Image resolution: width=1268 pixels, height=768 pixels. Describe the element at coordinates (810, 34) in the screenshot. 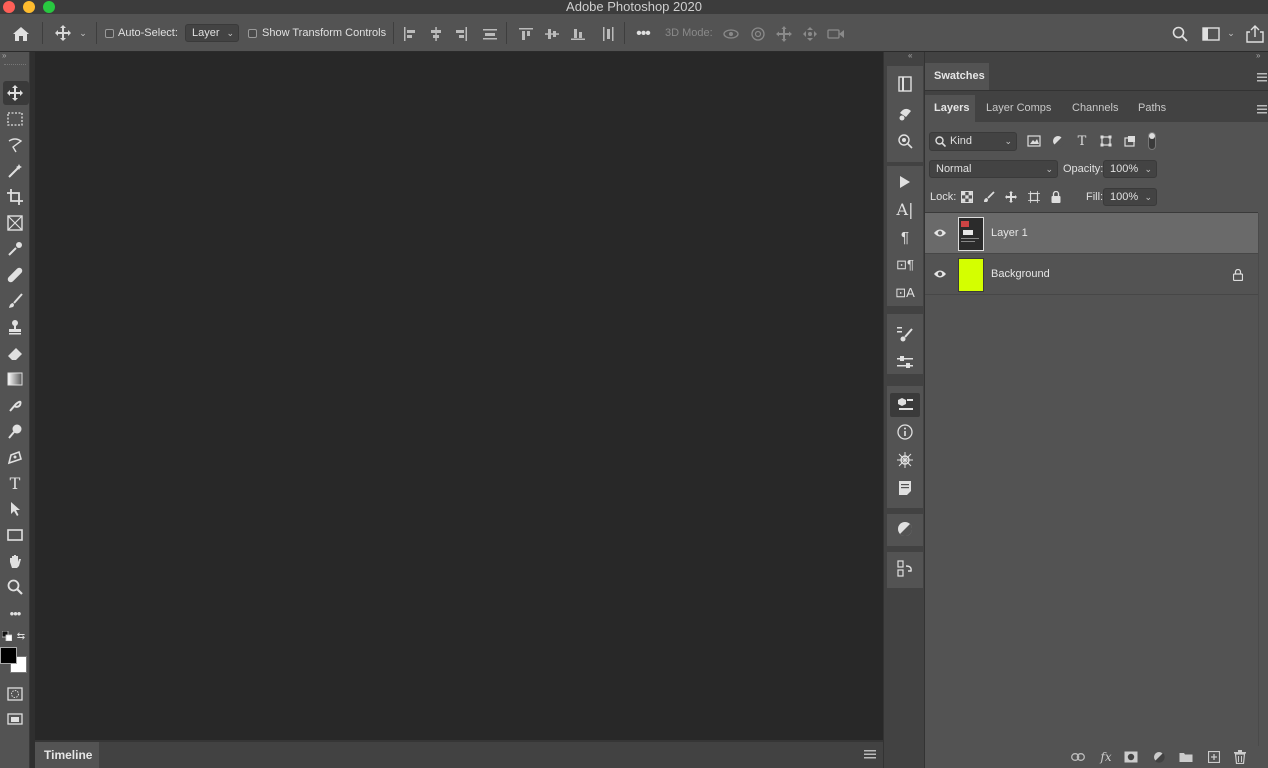

I see `3d-slide-icon` at that location.